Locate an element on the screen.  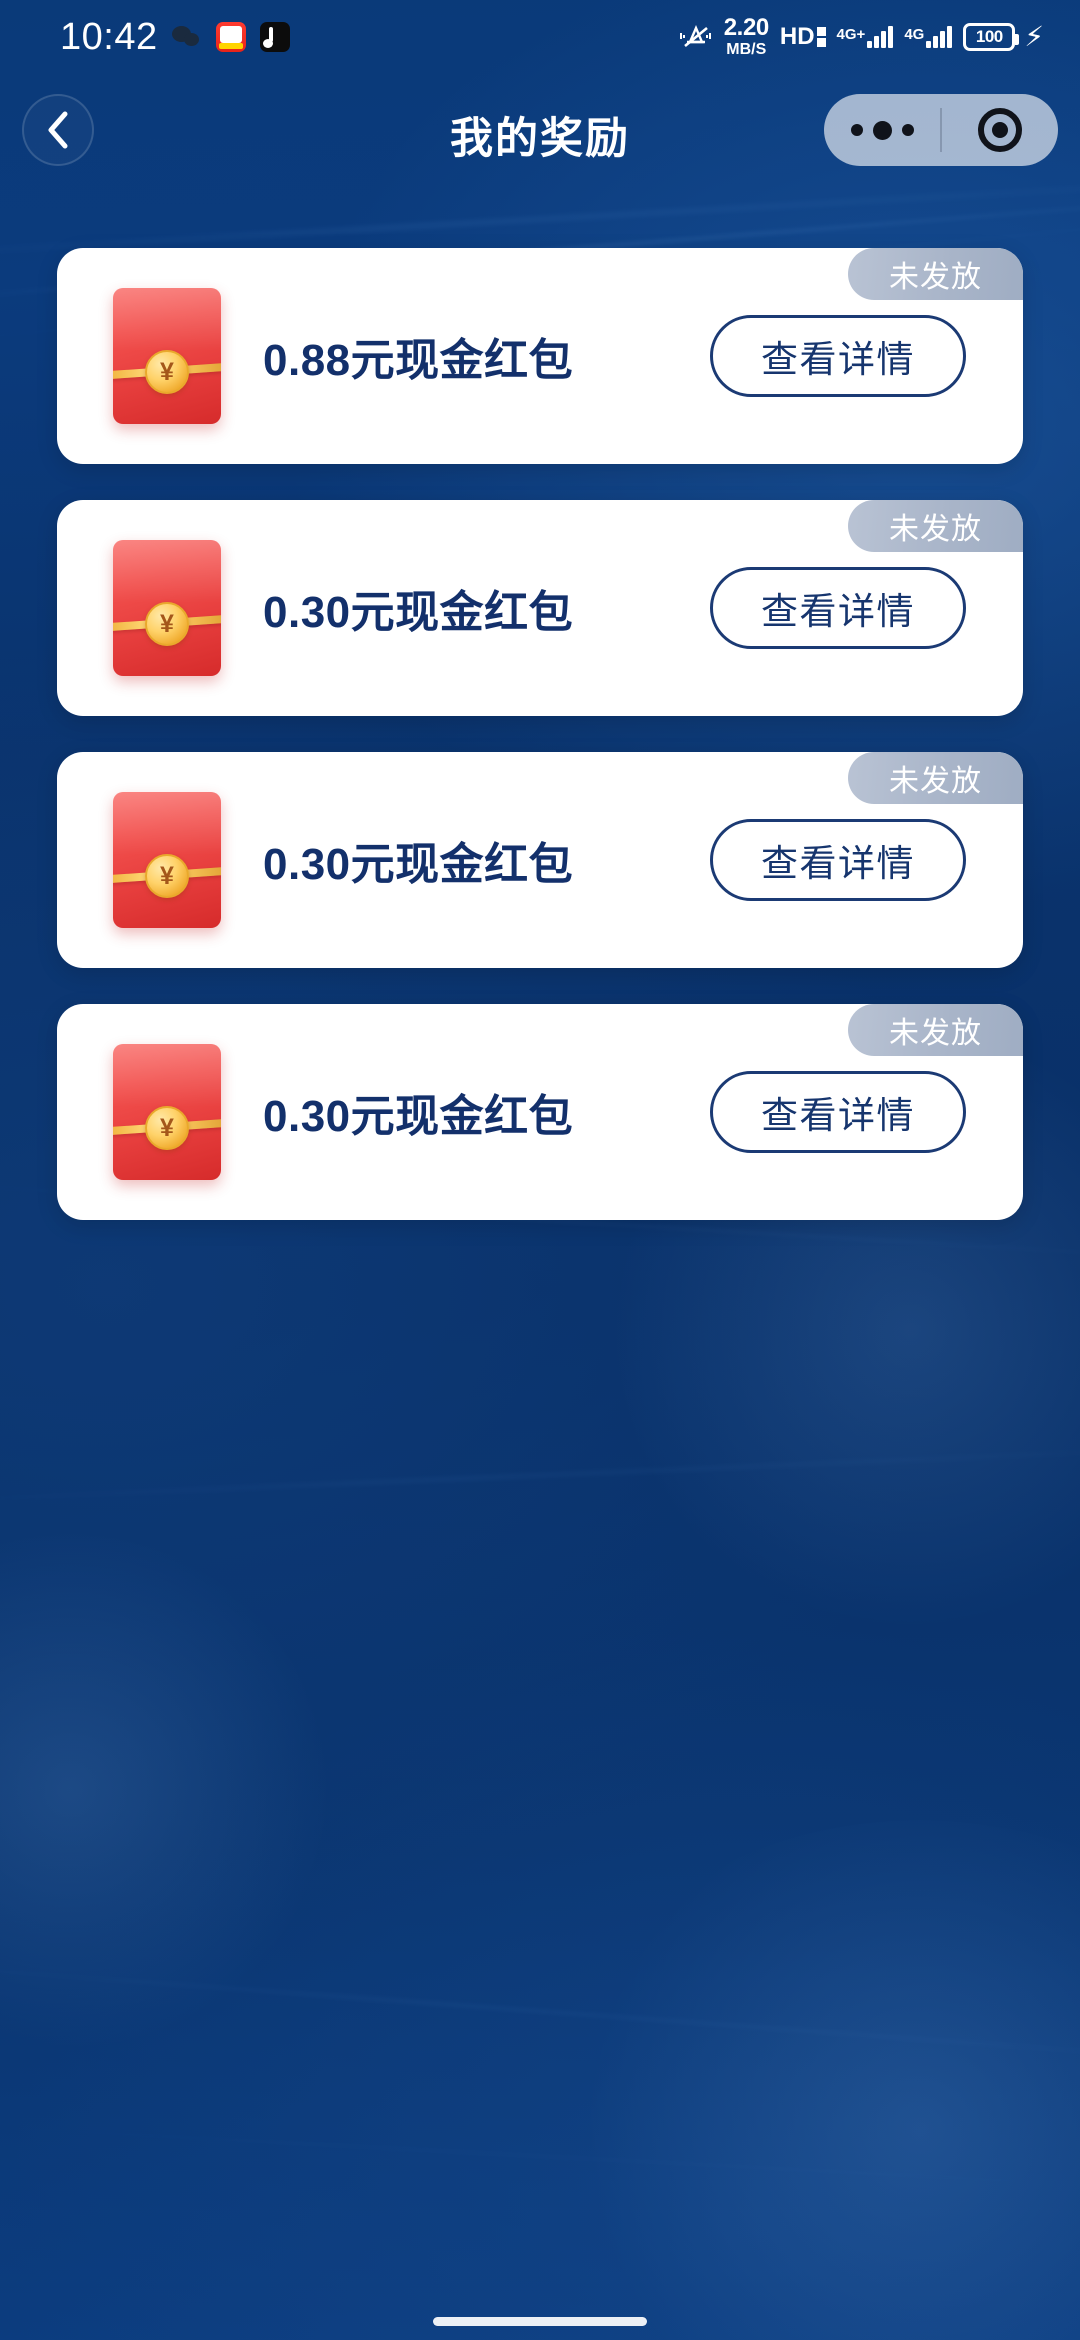
network-speed: 2.20 MB/S is located at coordinates (746, 36).